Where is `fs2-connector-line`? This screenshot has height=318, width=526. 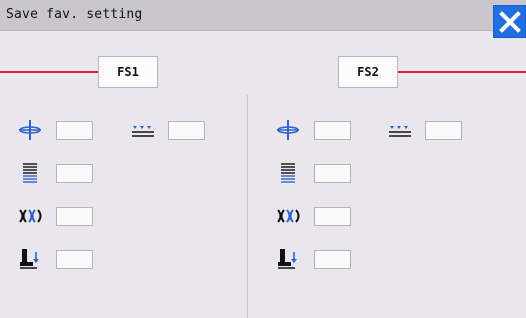
fs2-connector-line is located at coordinates (461, 72).